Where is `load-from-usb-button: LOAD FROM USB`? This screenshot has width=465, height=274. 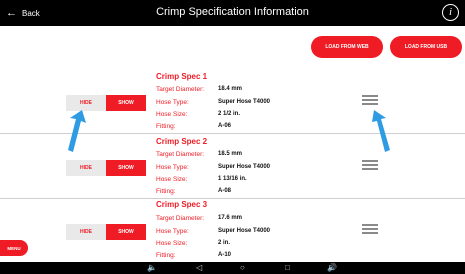 load-from-usb-button: LOAD FROM USB is located at coordinates (426, 47).